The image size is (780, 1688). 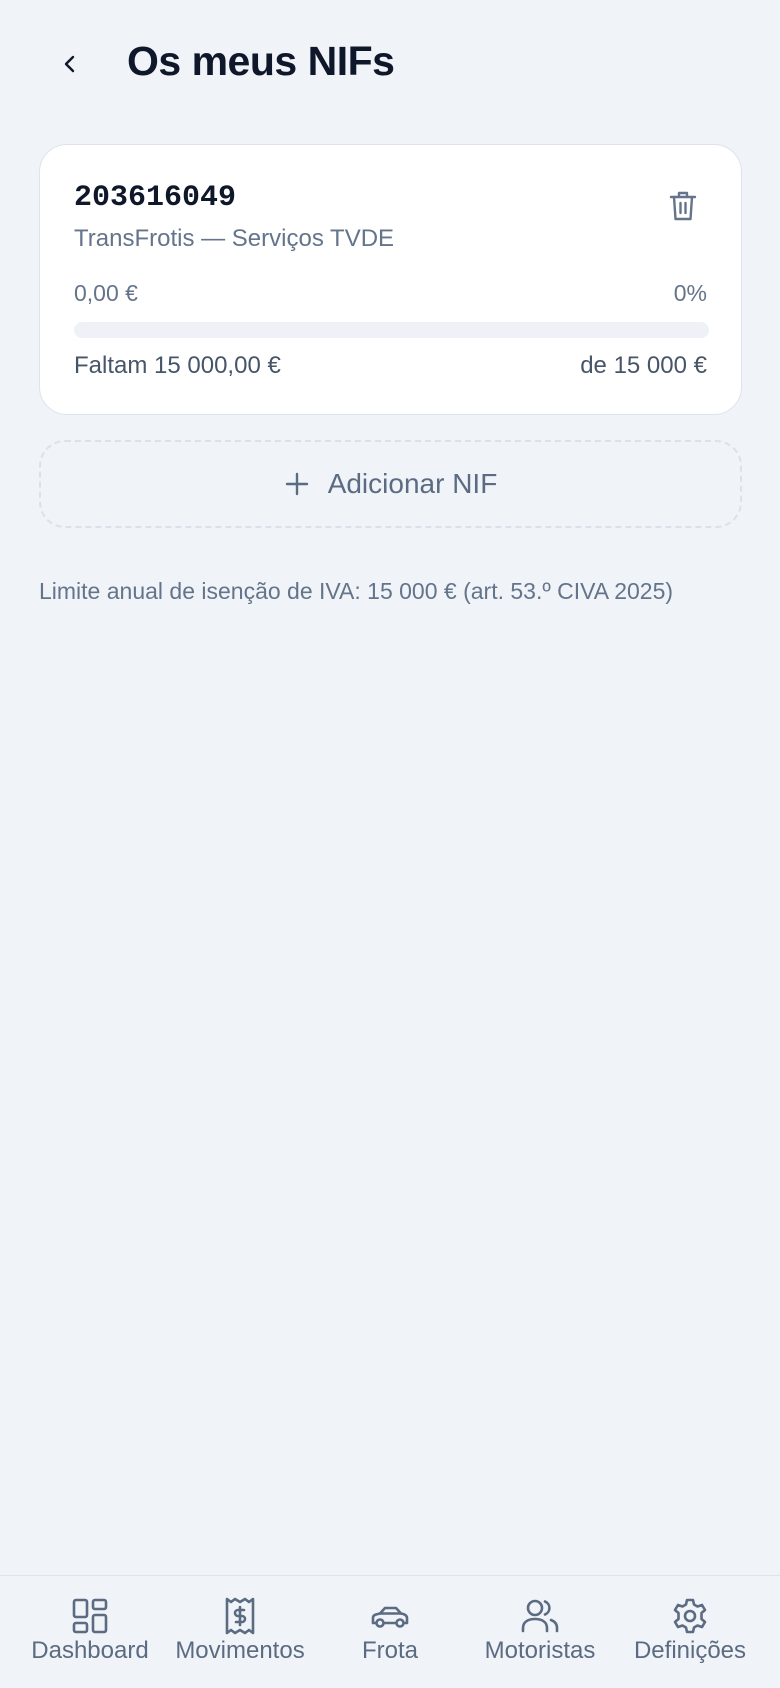 What do you see at coordinates (390, 1617) in the screenshot?
I see `car-icon` at bounding box center [390, 1617].